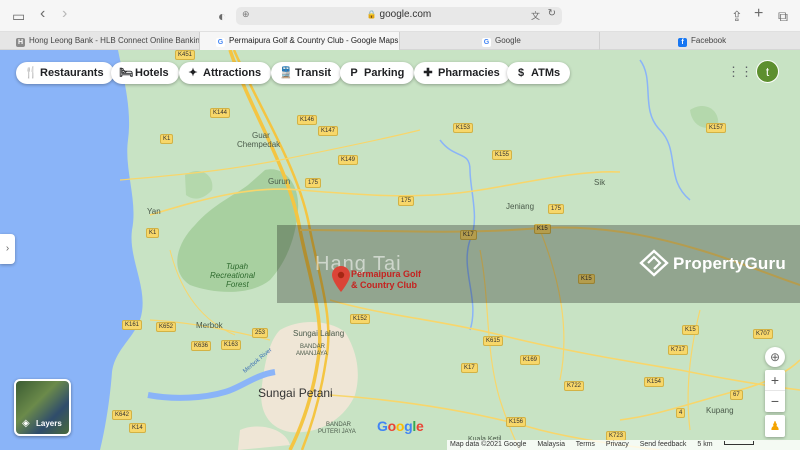 The image size is (800, 450). What do you see at coordinates (42, 407) in the screenshot?
I see `layers-button: ◈ Layers` at bounding box center [42, 407].